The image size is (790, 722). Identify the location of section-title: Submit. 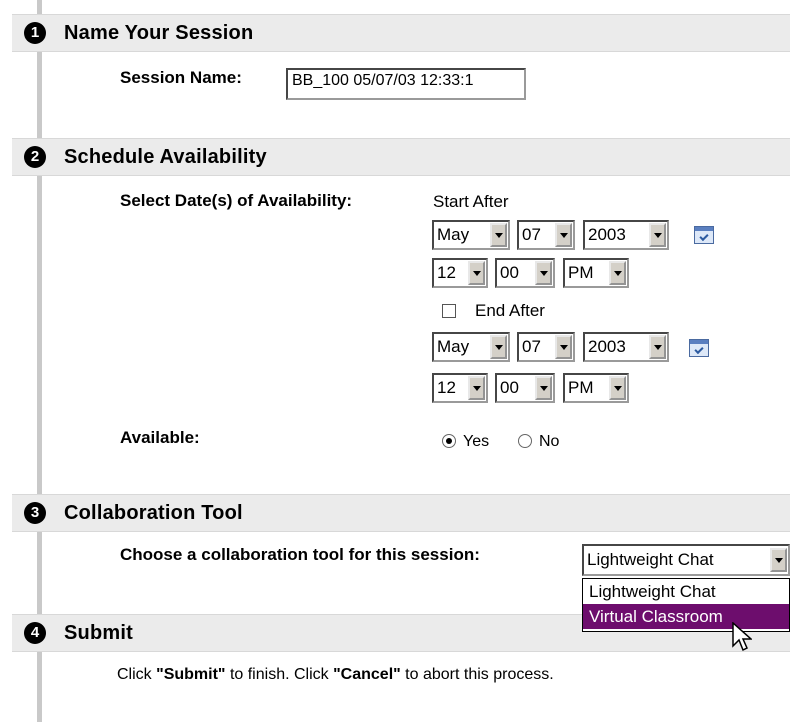
(98, 633).